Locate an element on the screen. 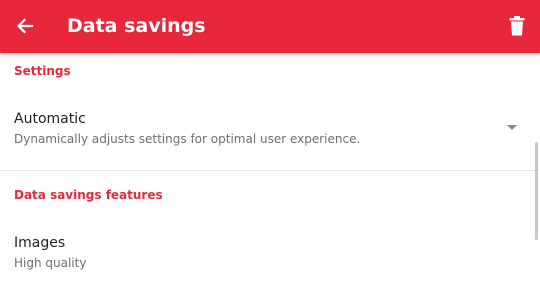 The image size is (540, 306). section-header-settings: Settings is located at coordinates (42, 71).